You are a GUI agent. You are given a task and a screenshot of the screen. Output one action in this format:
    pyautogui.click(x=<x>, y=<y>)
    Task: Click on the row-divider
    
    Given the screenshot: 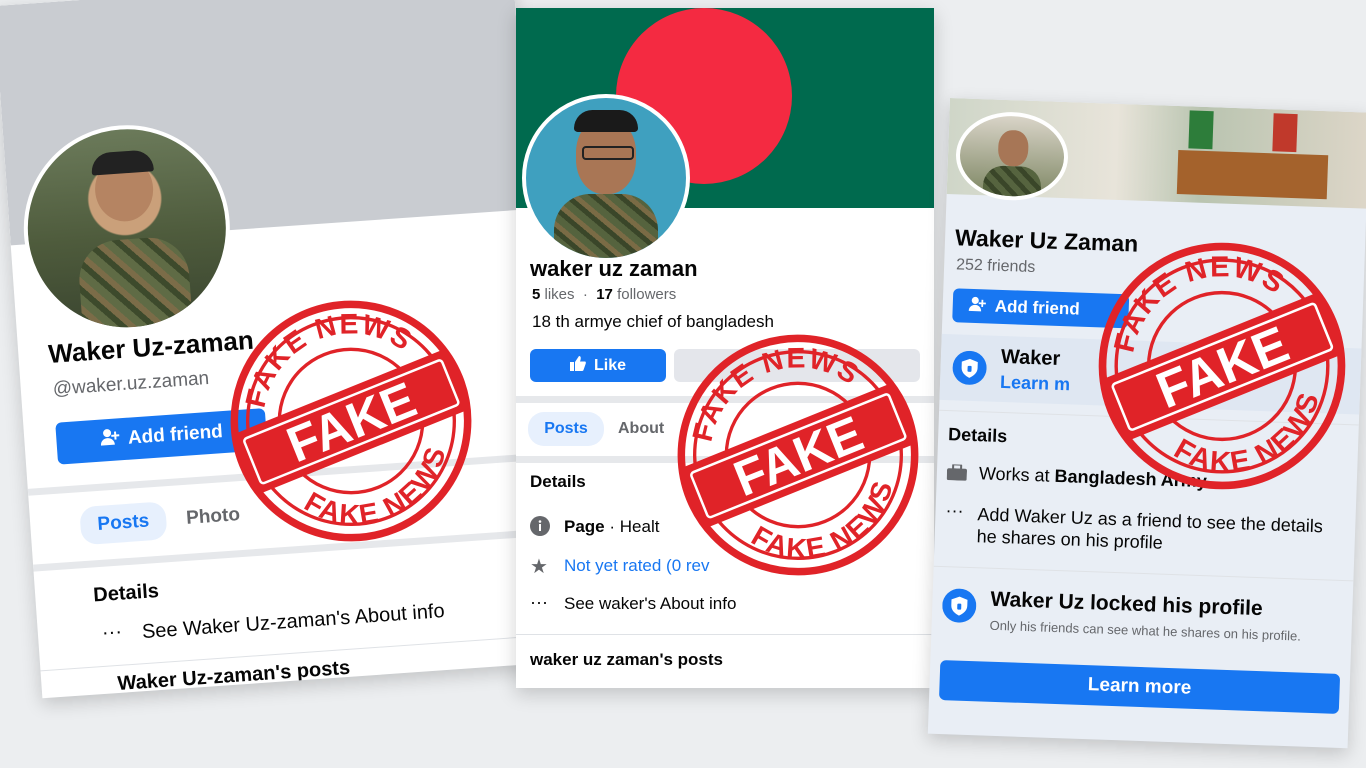 What is the action you would take?
    pyautogui.click(x=725, y=634)
    